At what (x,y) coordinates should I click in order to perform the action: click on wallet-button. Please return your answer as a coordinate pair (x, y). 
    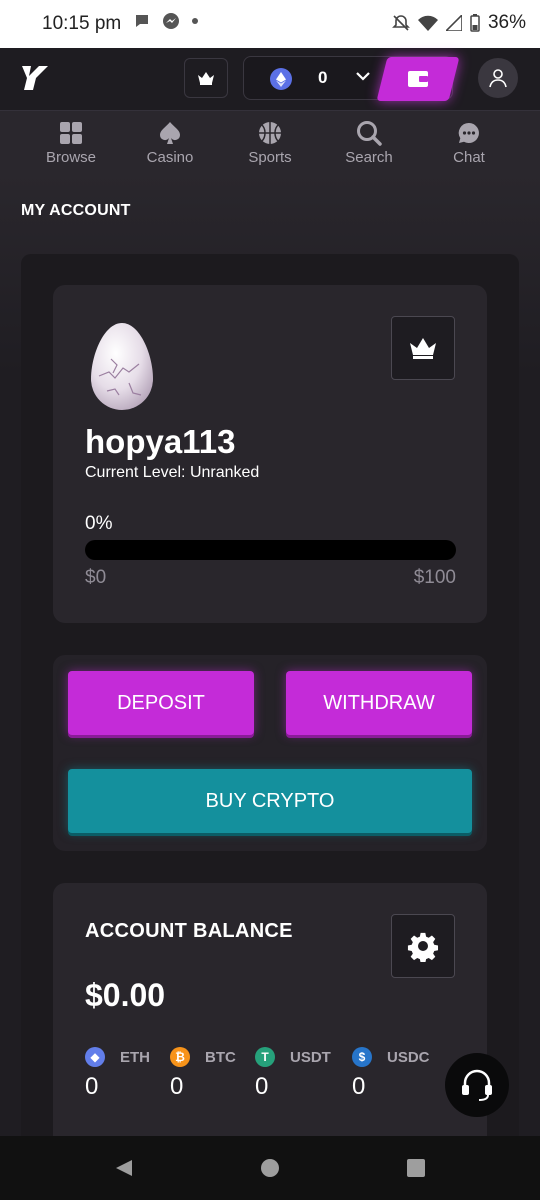
    Looking at the image, I should click on (418, 79).